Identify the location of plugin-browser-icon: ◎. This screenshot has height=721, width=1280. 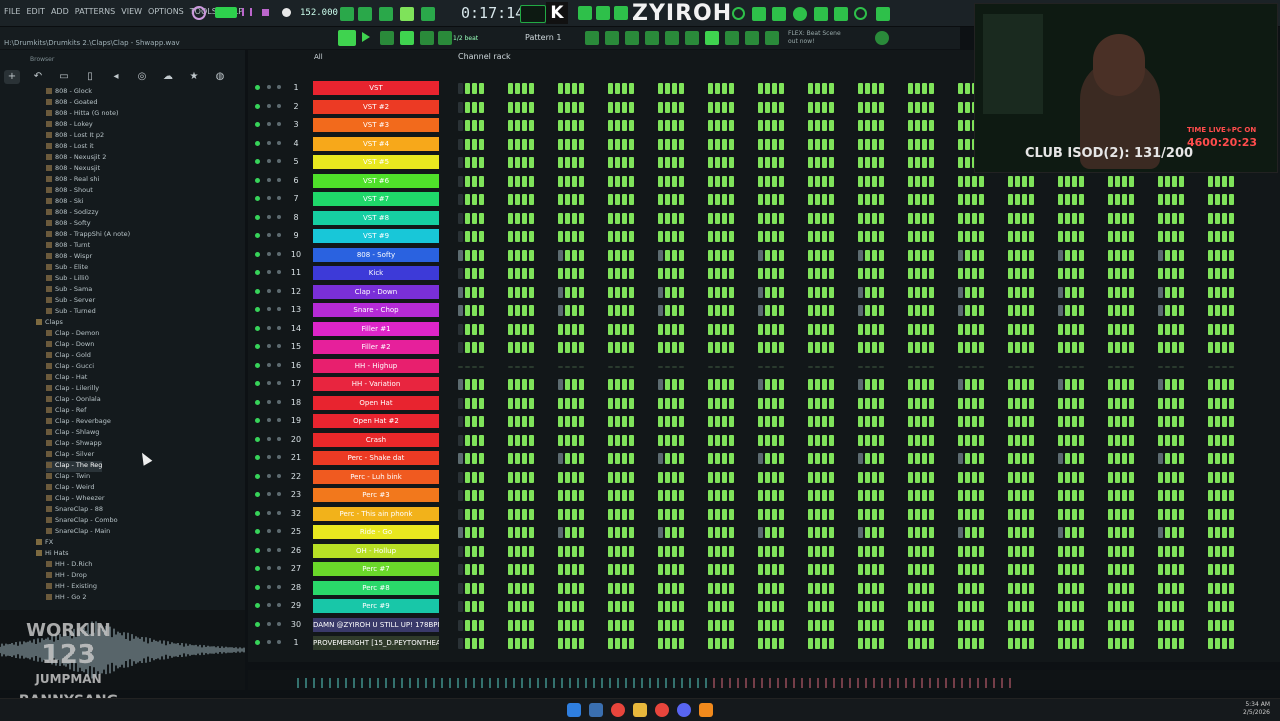
(142, 77).